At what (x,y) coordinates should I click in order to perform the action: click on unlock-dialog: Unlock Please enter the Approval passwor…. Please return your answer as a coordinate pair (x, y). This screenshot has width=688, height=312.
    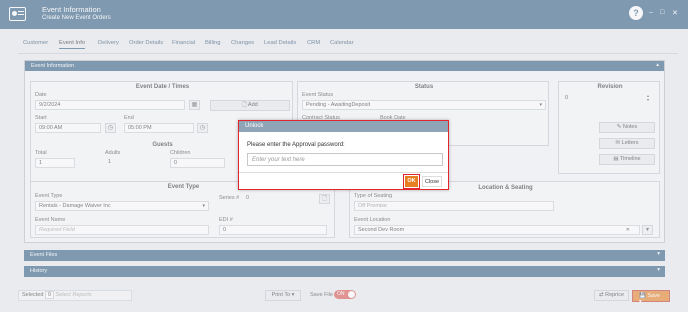
    Looking at the image, I should click on (343, 155).